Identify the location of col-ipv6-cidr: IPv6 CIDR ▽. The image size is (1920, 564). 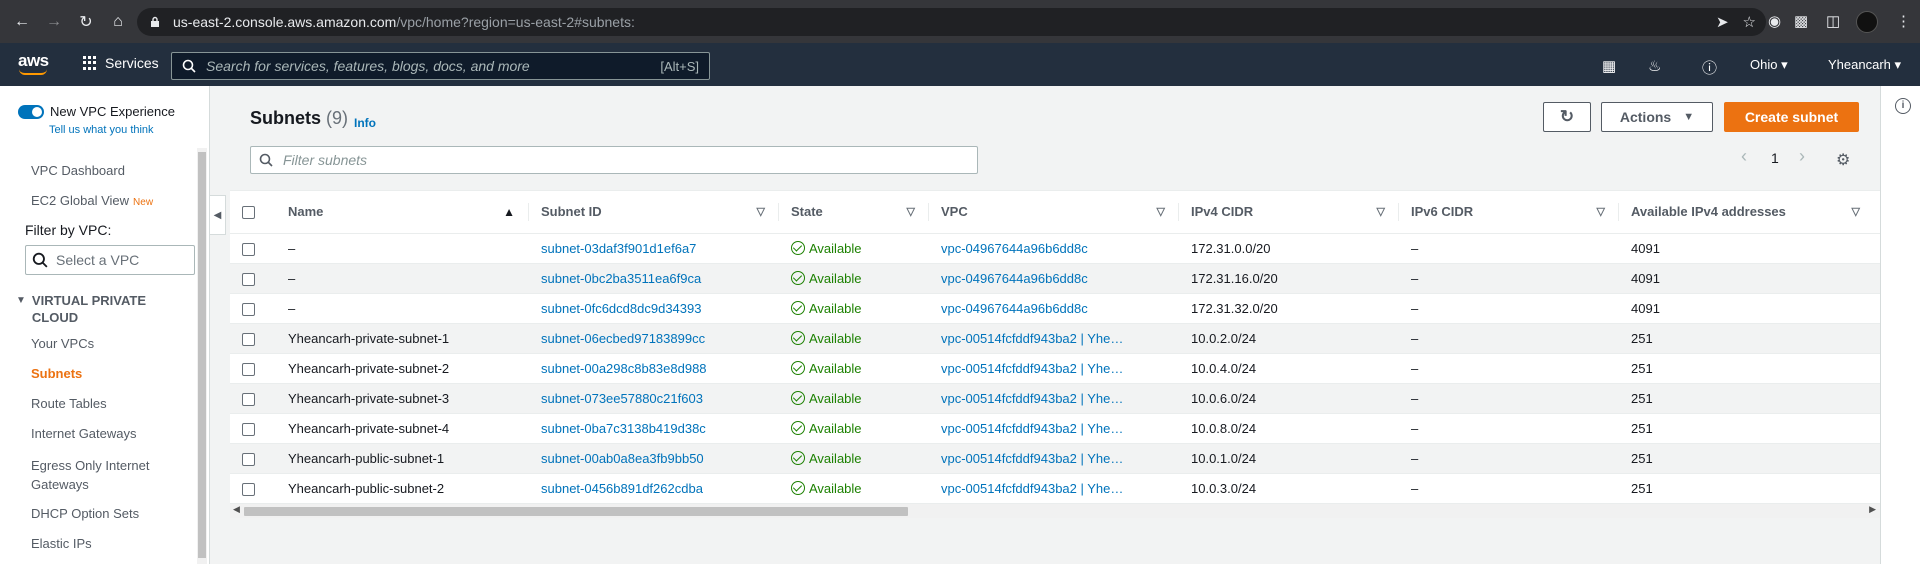
(1509, 212).